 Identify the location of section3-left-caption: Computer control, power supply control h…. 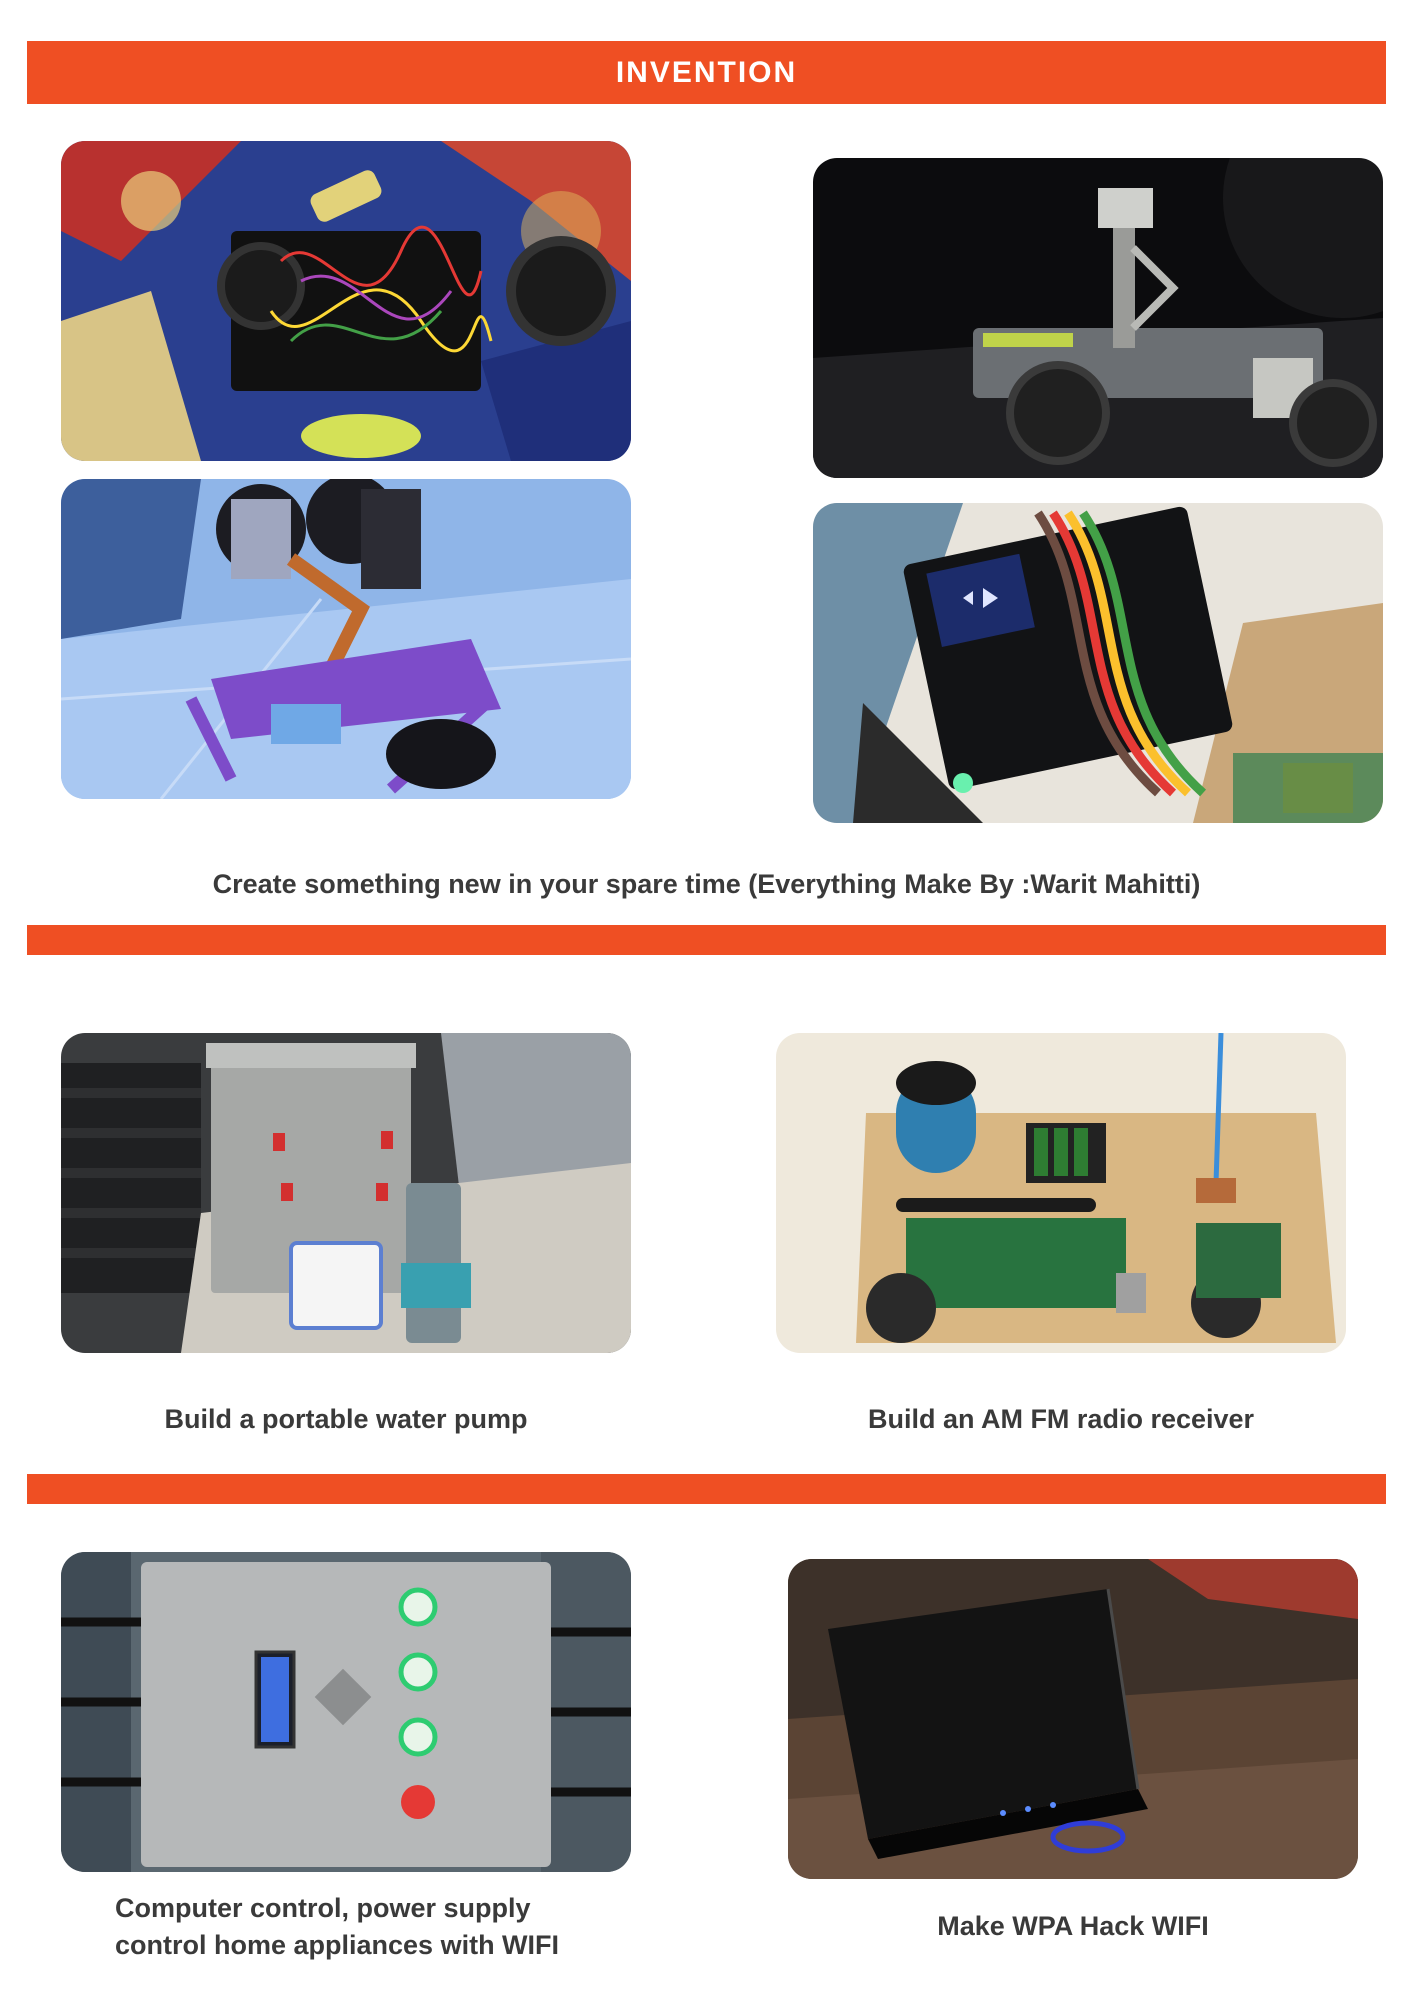
(346, 1927).